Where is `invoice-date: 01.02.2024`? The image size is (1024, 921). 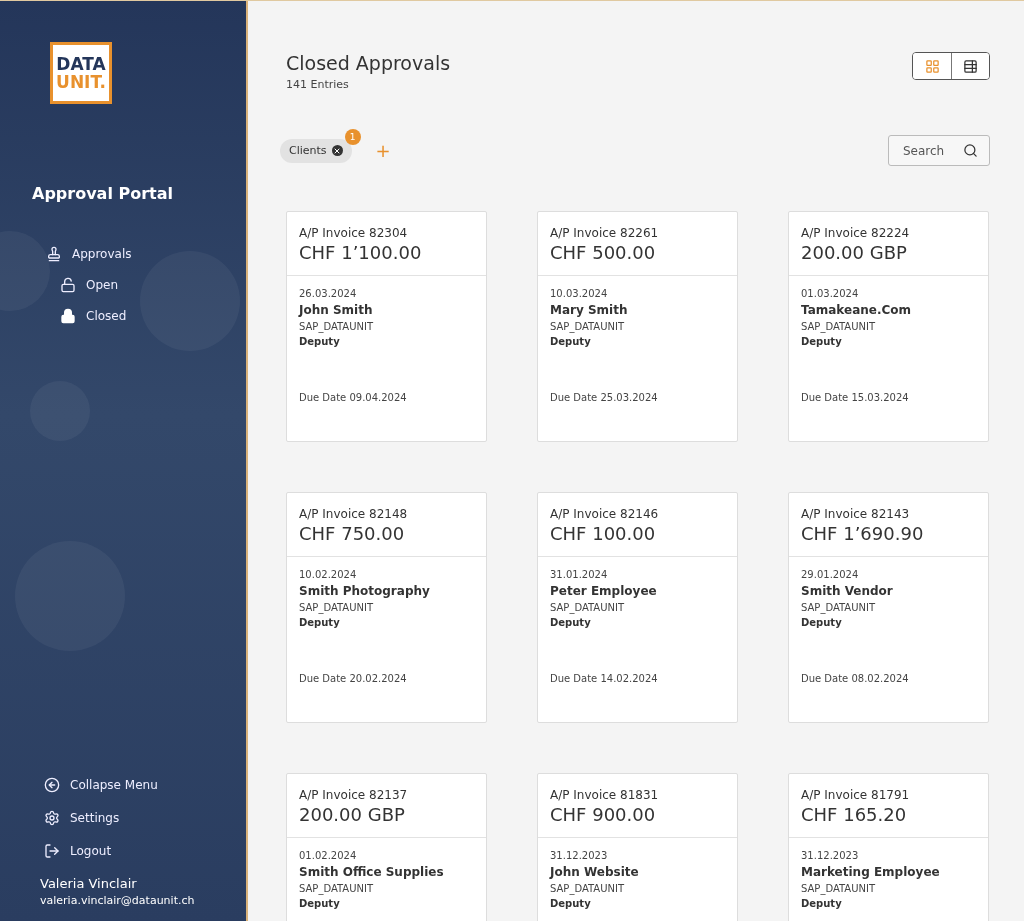 invoice-date: 01.02.2024 is located at coordinates (328, 855).